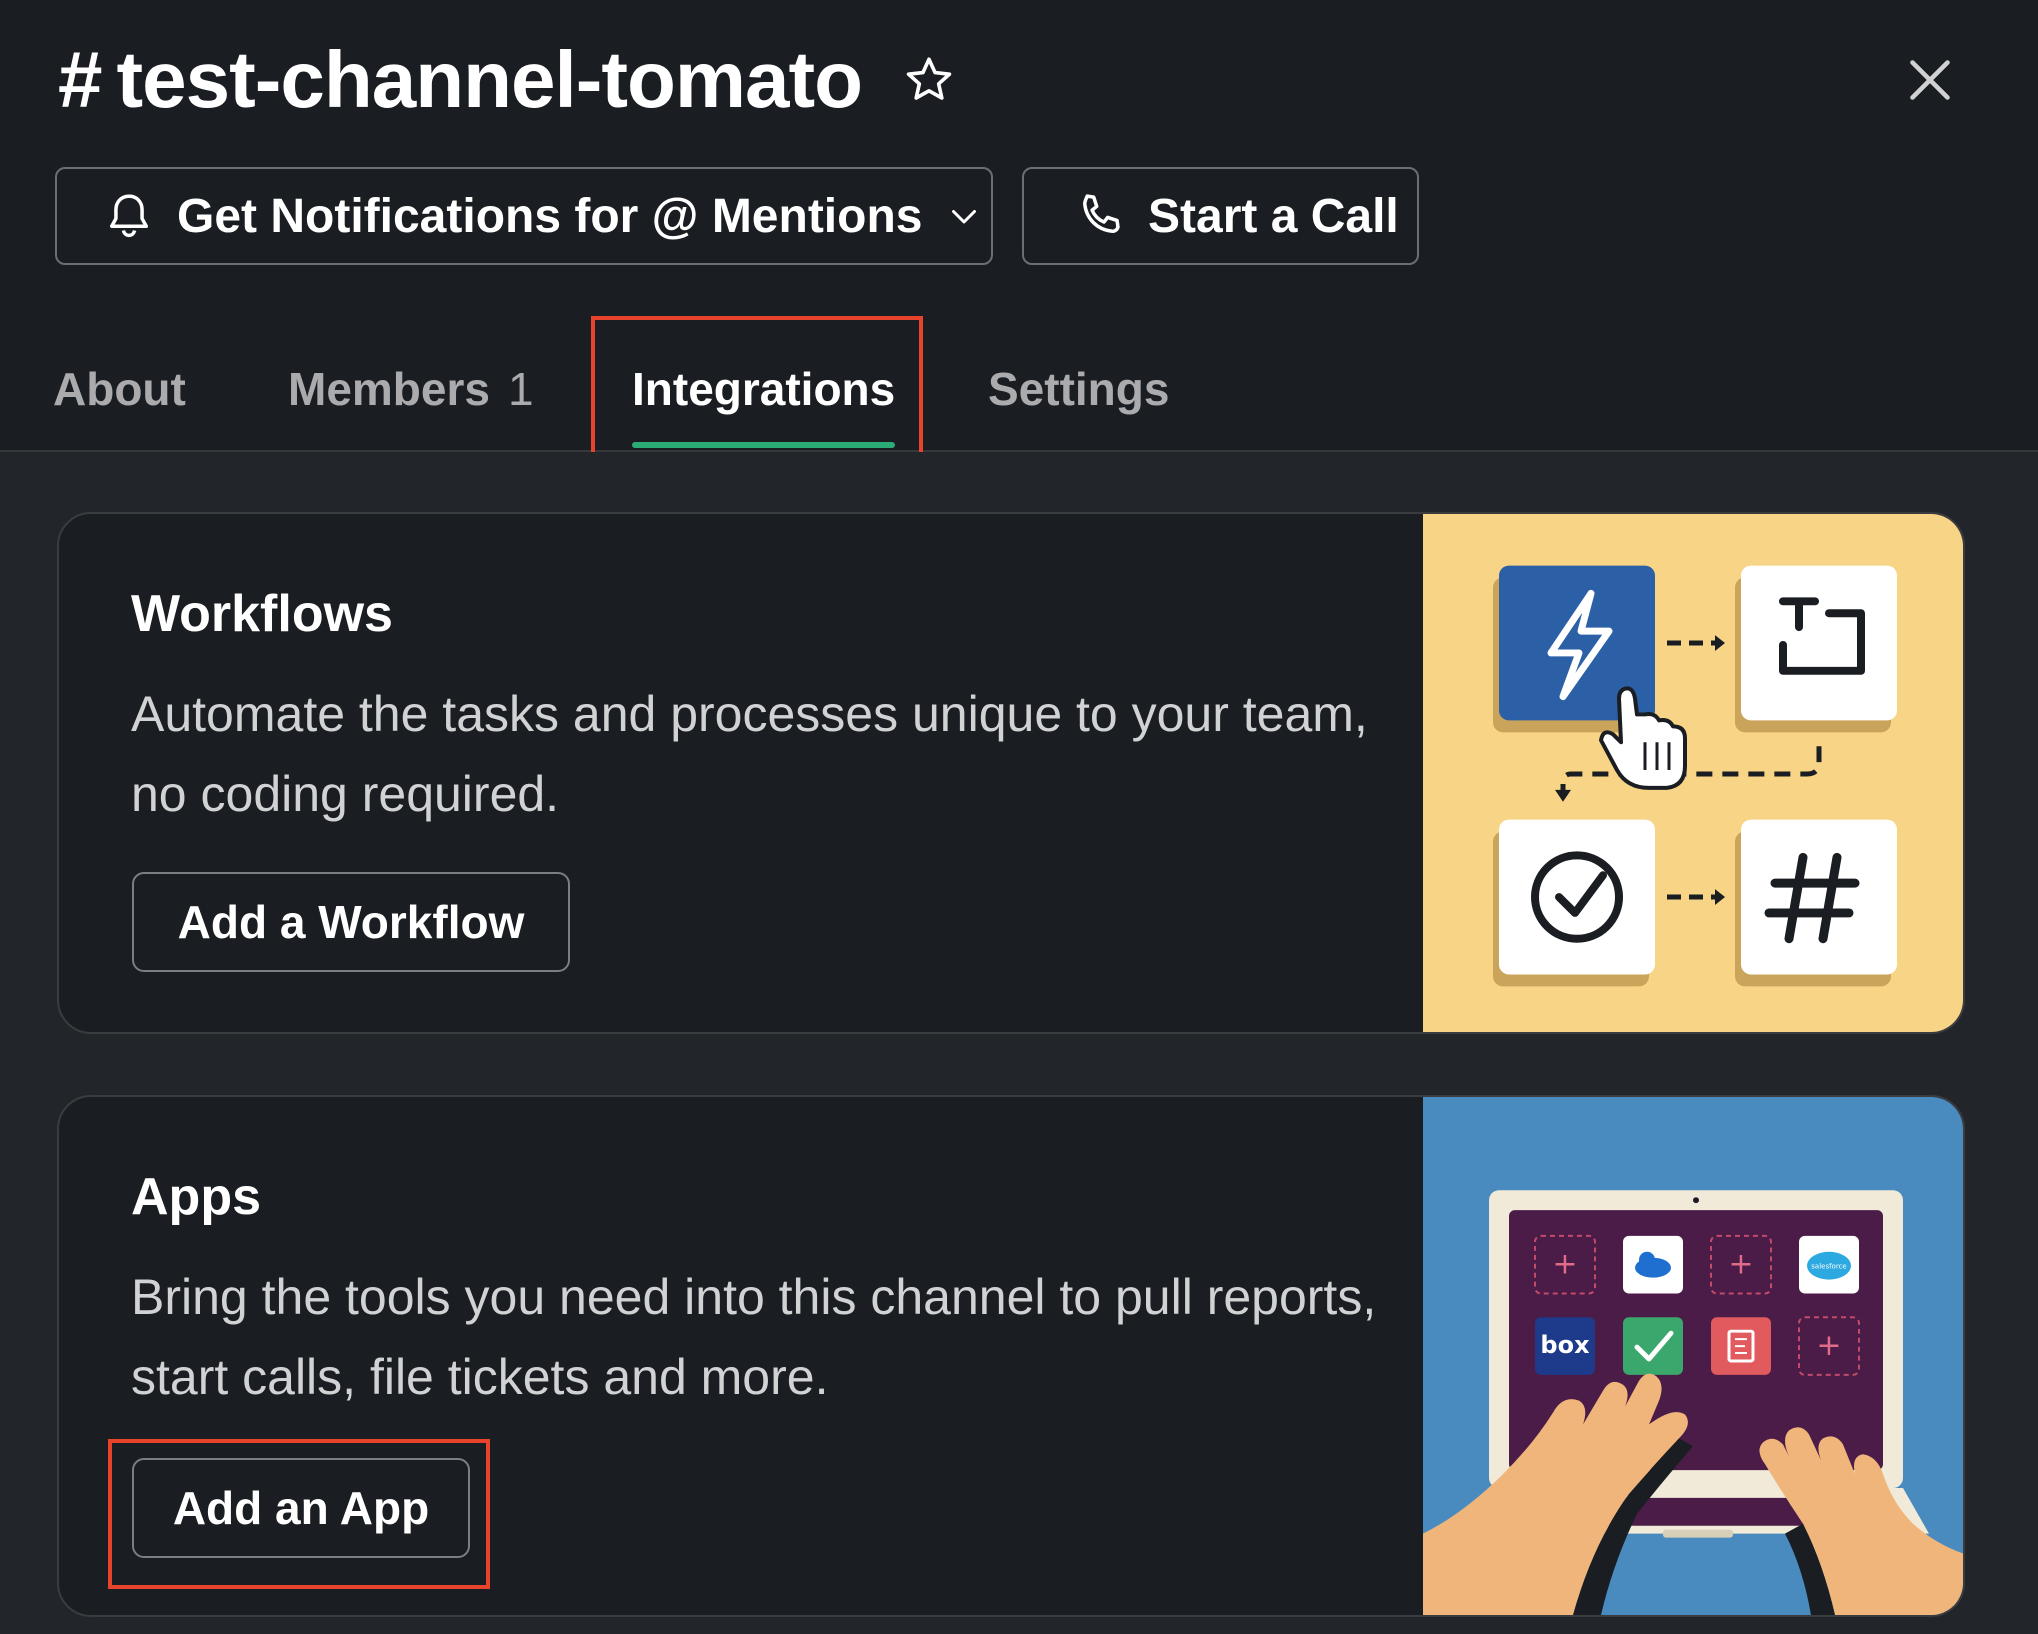 The image size is (2038, 1634). I want to click on tab-integrations: Integrations, so click(764, 389).